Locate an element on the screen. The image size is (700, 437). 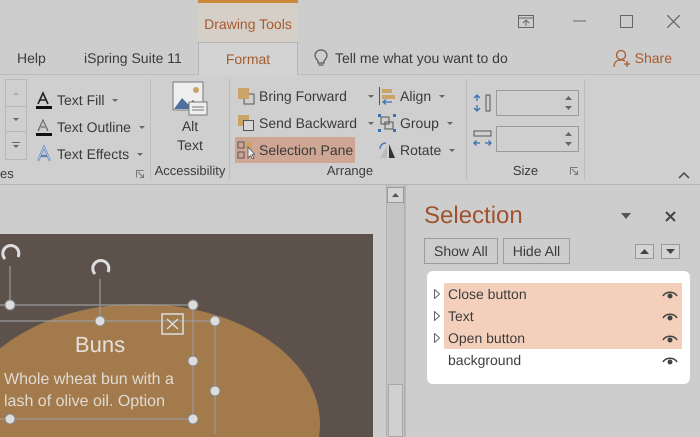
text-effects-icon is located at coordinates (44, 154).